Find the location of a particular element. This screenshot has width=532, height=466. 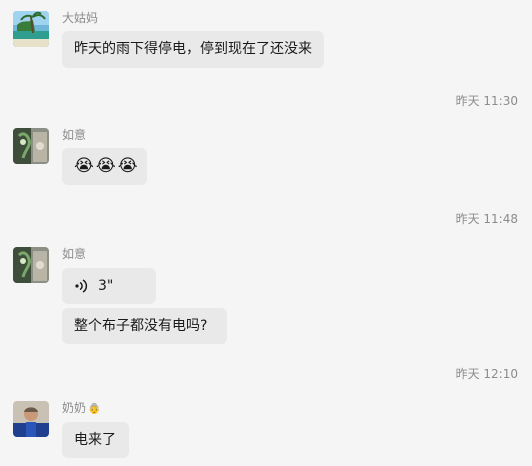

message-bubble: 整个布子都没有电吗? is located at coordinates (144, 326).